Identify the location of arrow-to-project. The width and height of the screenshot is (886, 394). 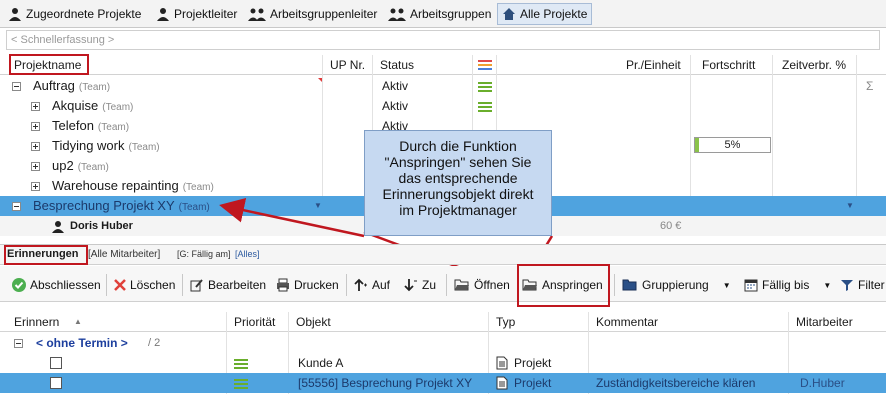
(292, 217).